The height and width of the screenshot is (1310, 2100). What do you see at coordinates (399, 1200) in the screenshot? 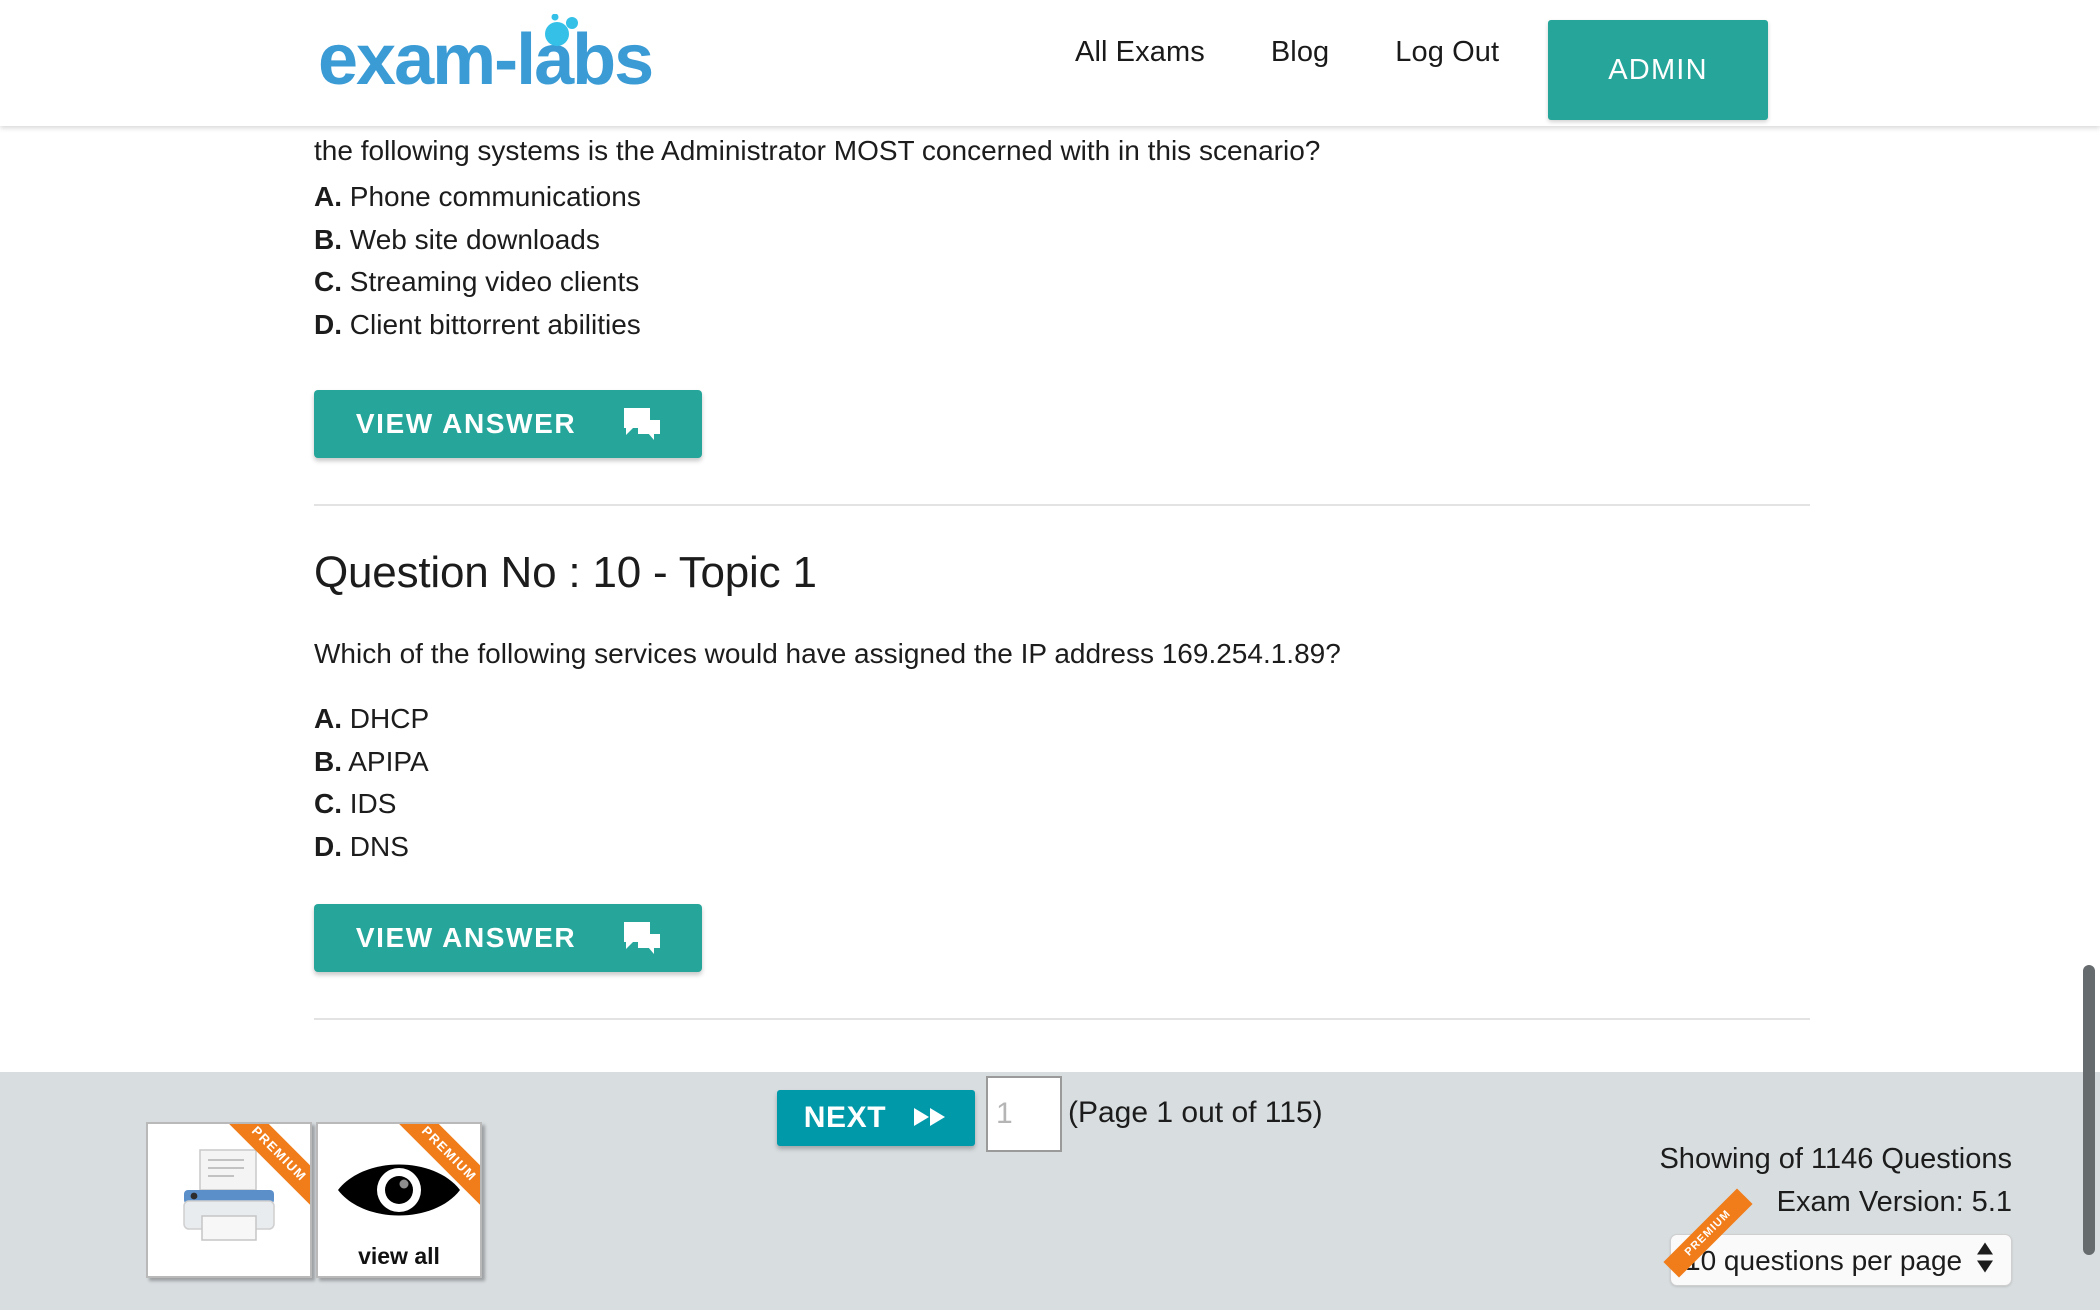
I see `view-all-premium-box: view all PREMIUM` at bounding box center [399, 1200].